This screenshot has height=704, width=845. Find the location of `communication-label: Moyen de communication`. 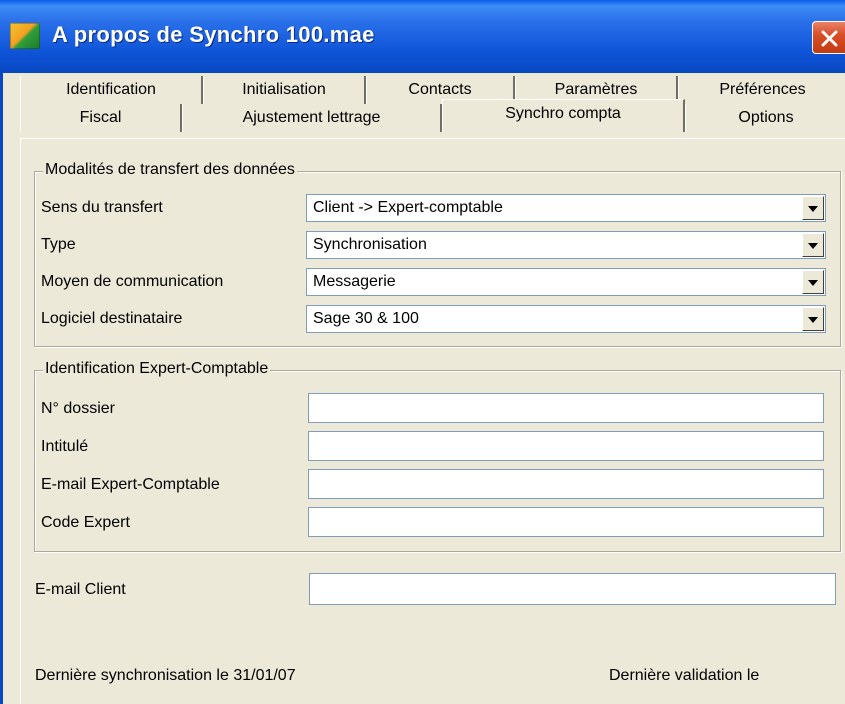

communication-label: Moyen de communication is located at coordinates (132, 281).